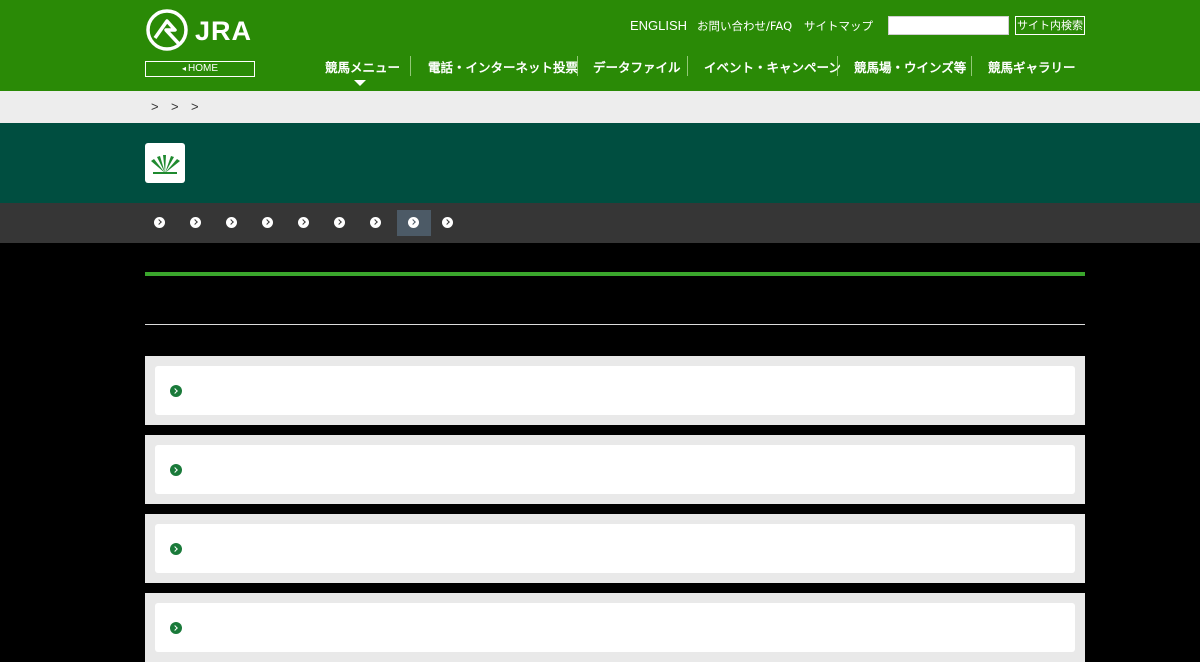 This screenshot has width=1200, height=662. Describe the element at coordinates (503, 66) in the screenshot. I see `gnav-vote: 電話・インターネット投票` at that location.